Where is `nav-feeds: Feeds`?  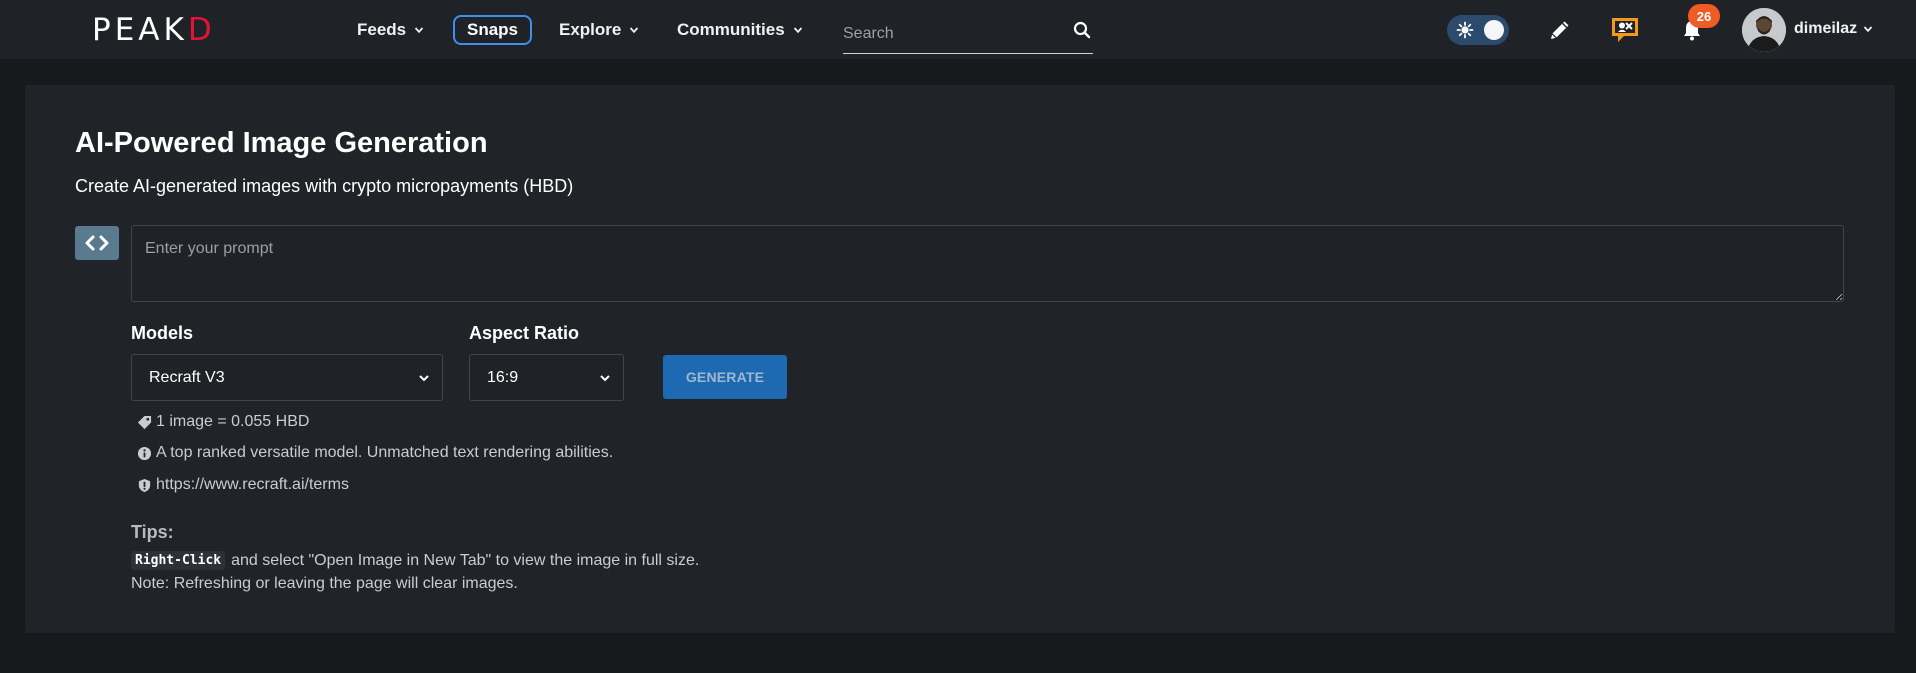
nav-feeds: Feeds is located at coordinates (390, 30).